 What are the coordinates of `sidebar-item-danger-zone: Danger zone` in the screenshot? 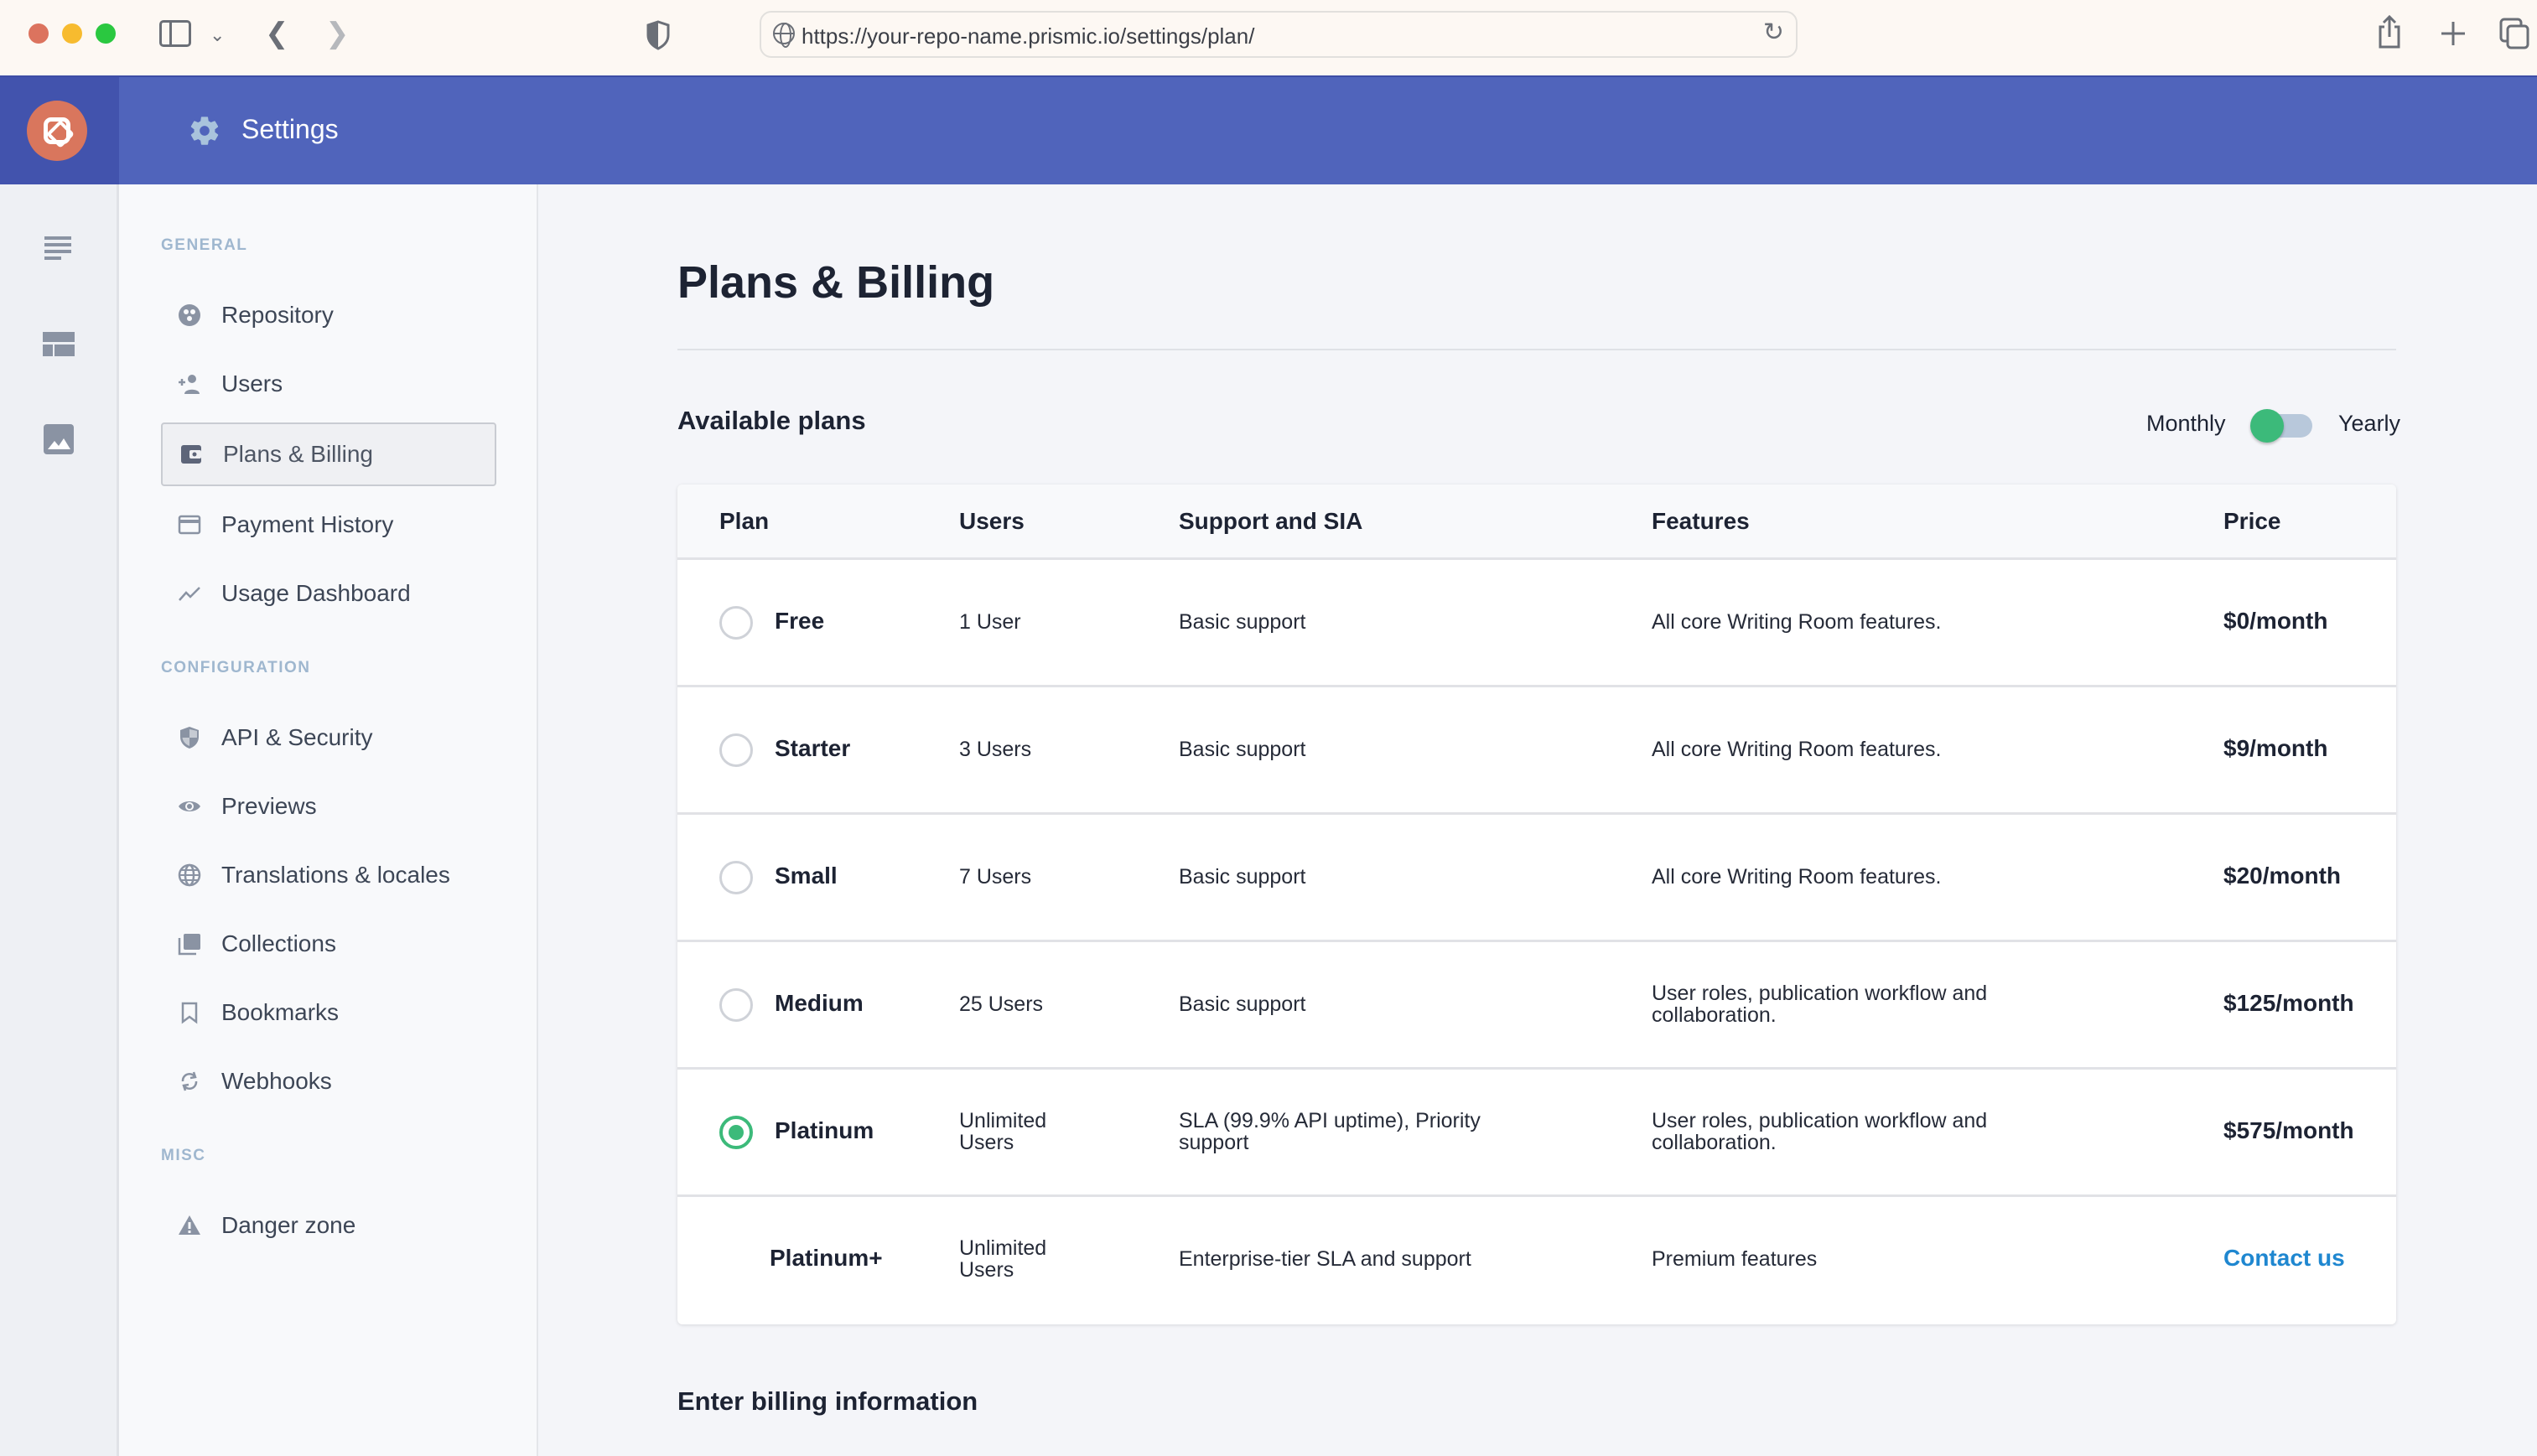 It's located at (328, 1225).